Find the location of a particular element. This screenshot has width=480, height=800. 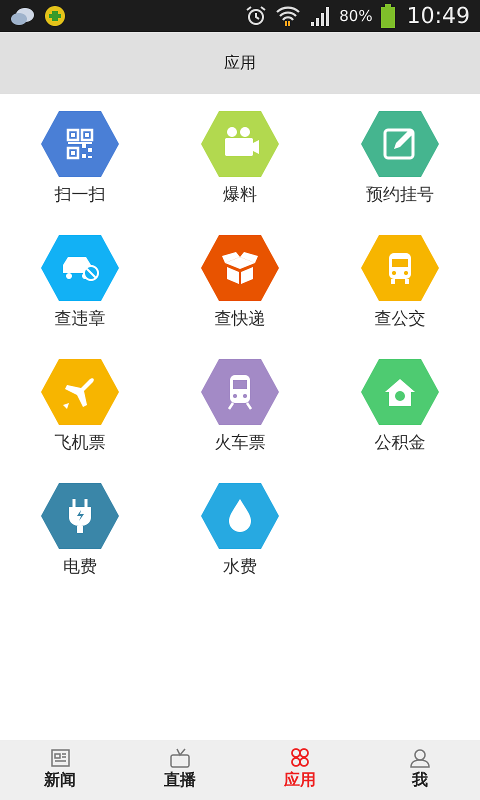

qr-code-icon is located at coordinates (80, 144).